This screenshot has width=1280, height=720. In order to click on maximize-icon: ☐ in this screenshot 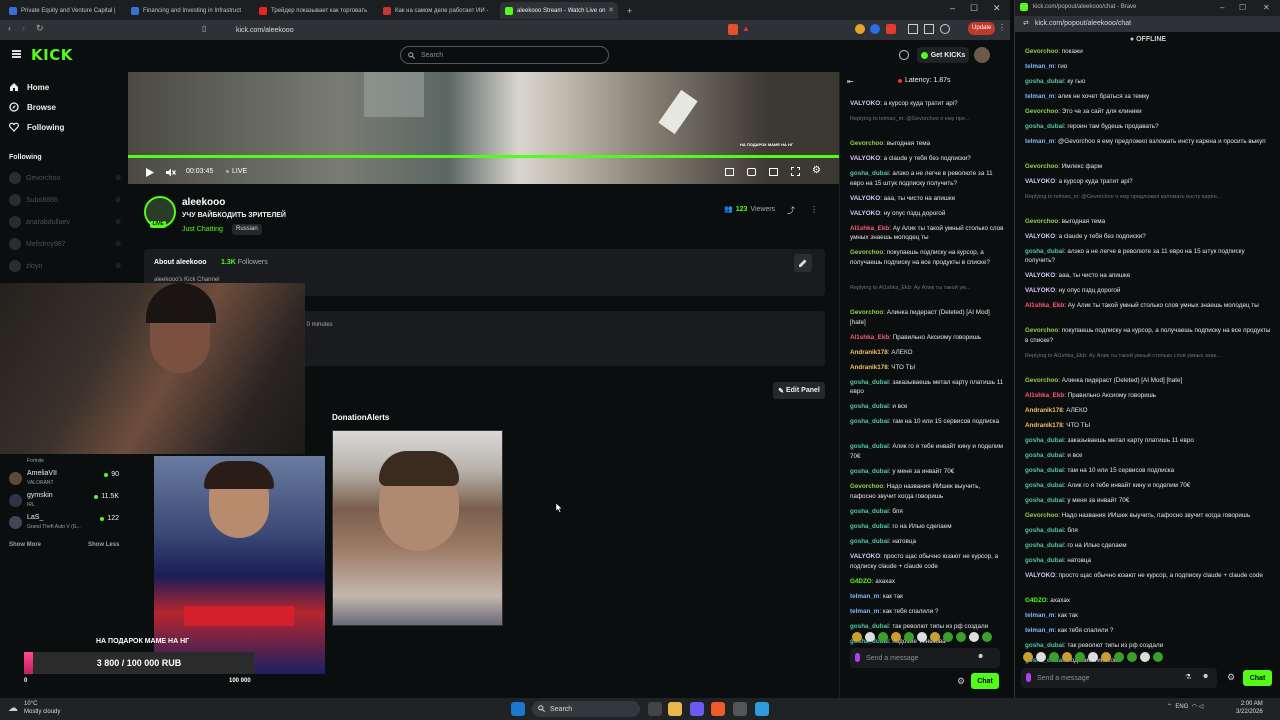, I will do `click(1242, 7)`.